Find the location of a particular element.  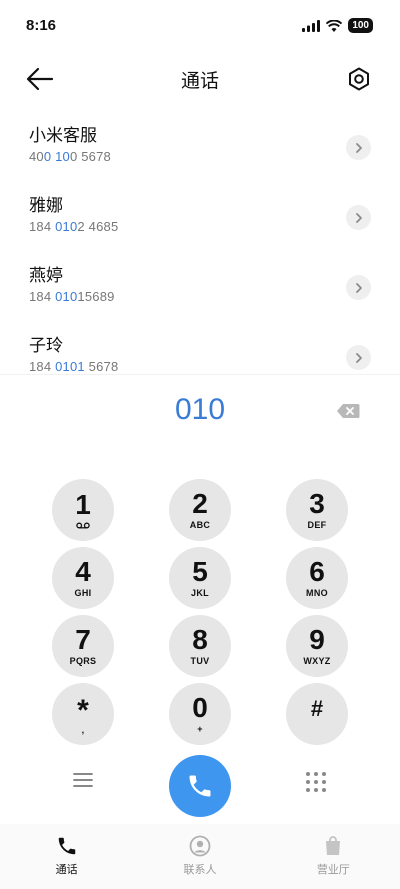

bag-icon is located at coordinates (333, 845).